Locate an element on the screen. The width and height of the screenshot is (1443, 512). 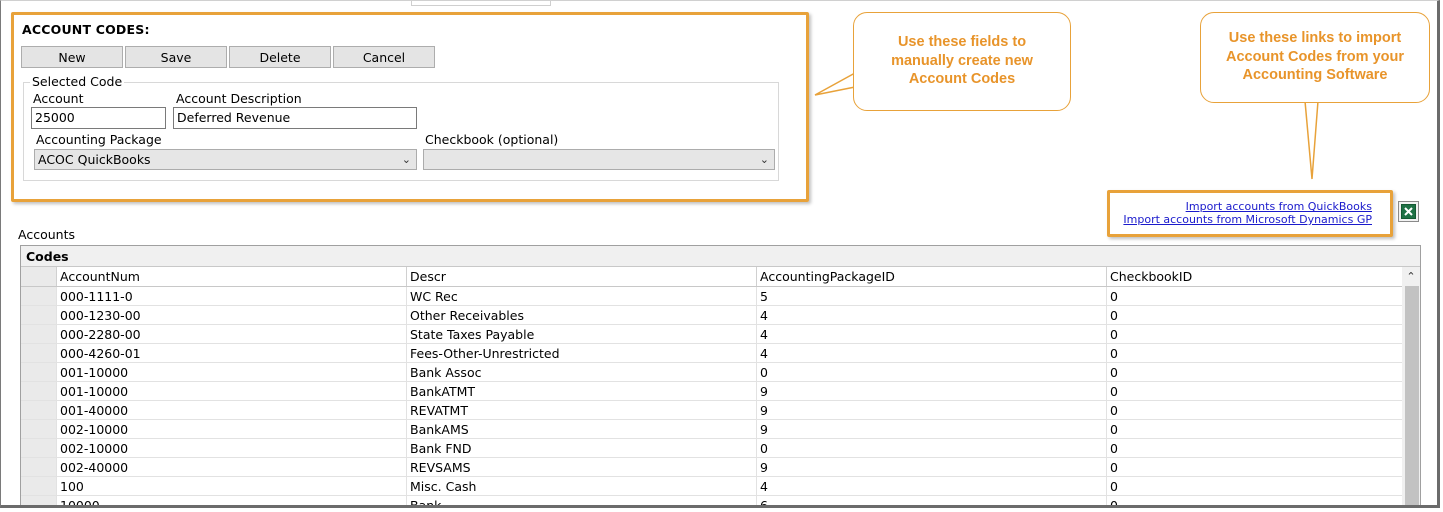
excel-icon is located at coordinates (1408, 211).